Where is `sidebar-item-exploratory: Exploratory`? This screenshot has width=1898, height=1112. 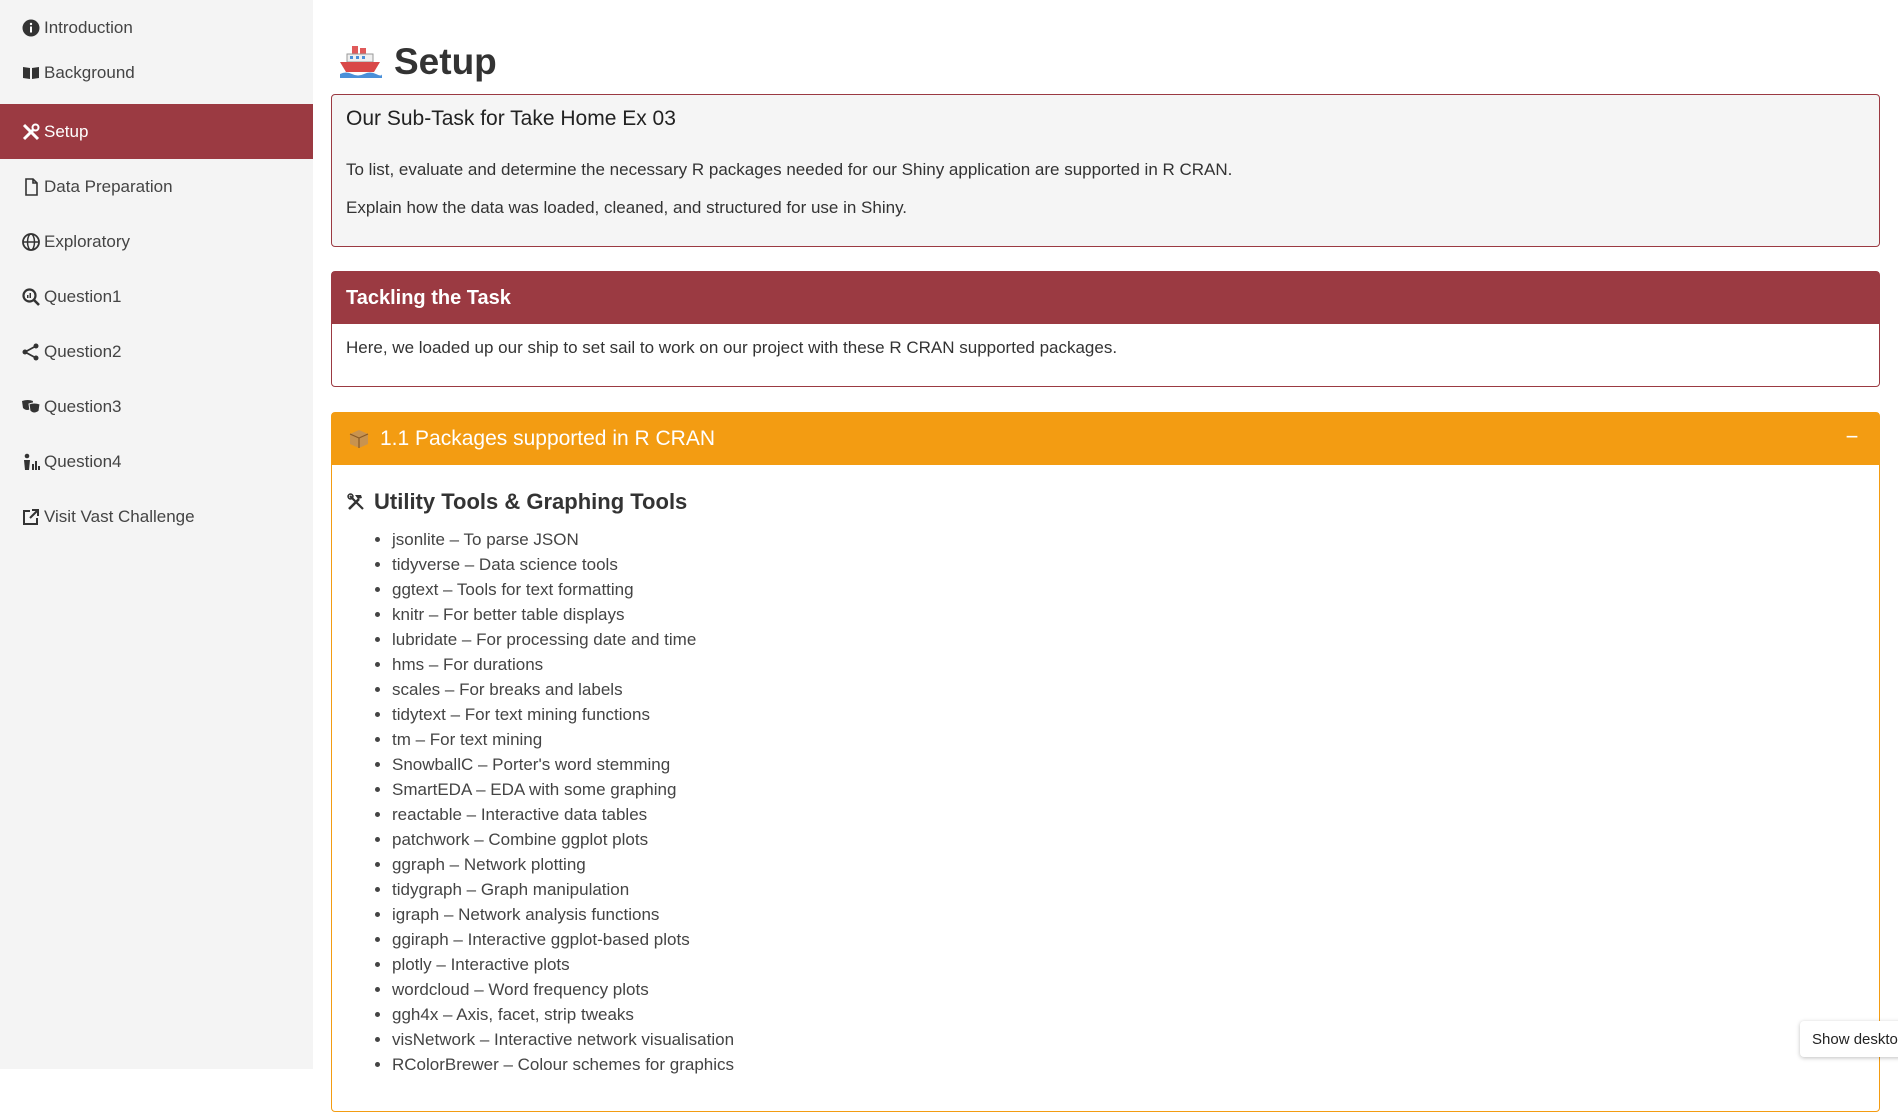 sidebar-item-exploratory: Exploratory is located at coordinates (156, 241).